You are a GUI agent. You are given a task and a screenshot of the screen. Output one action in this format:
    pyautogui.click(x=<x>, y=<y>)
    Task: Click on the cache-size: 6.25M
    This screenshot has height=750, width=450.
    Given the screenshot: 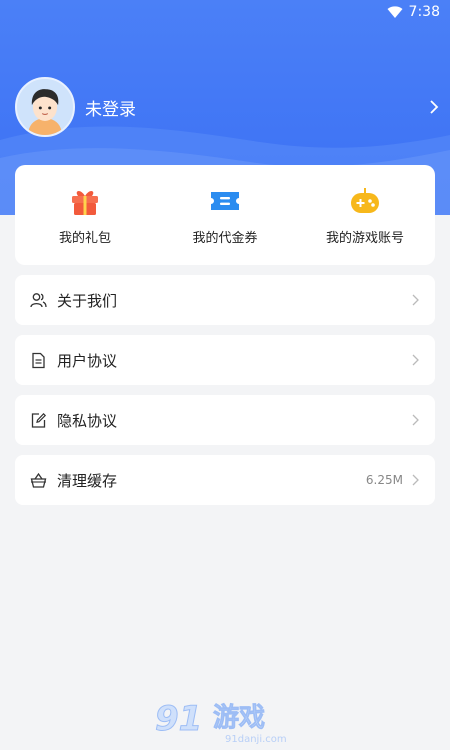 What is the action you would take?
    pyautogui.click(x=384, y=480)
    